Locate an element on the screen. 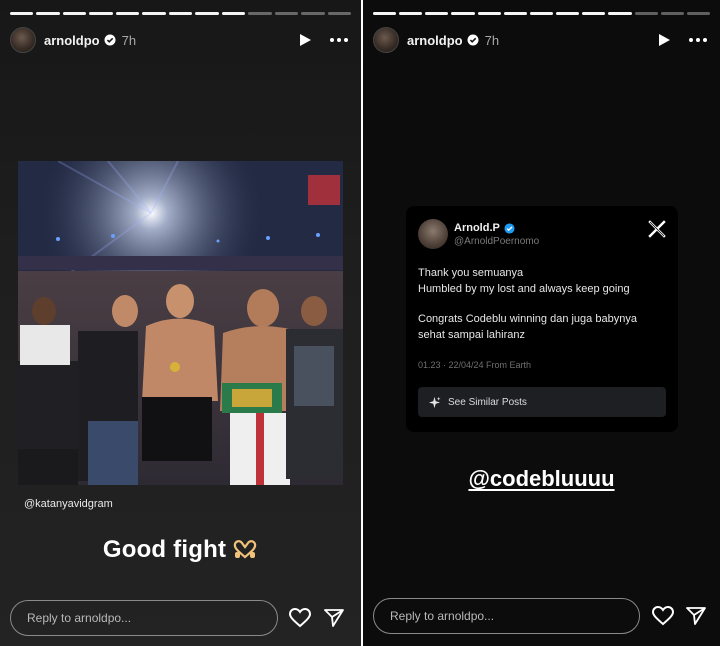  tweet-handle: @ArnoldPoernomo is located at coordinates (497, 241).